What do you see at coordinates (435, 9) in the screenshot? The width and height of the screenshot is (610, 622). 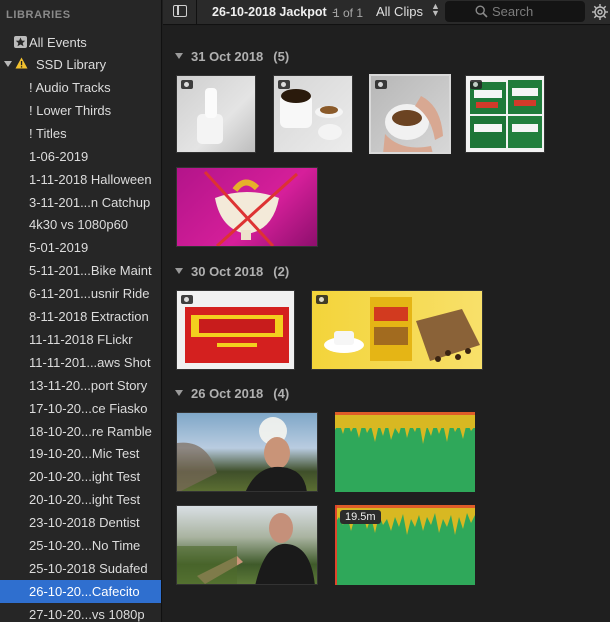 I see `updown-chevron-icon: ▲ ▼` at bounding box center [435, 9].